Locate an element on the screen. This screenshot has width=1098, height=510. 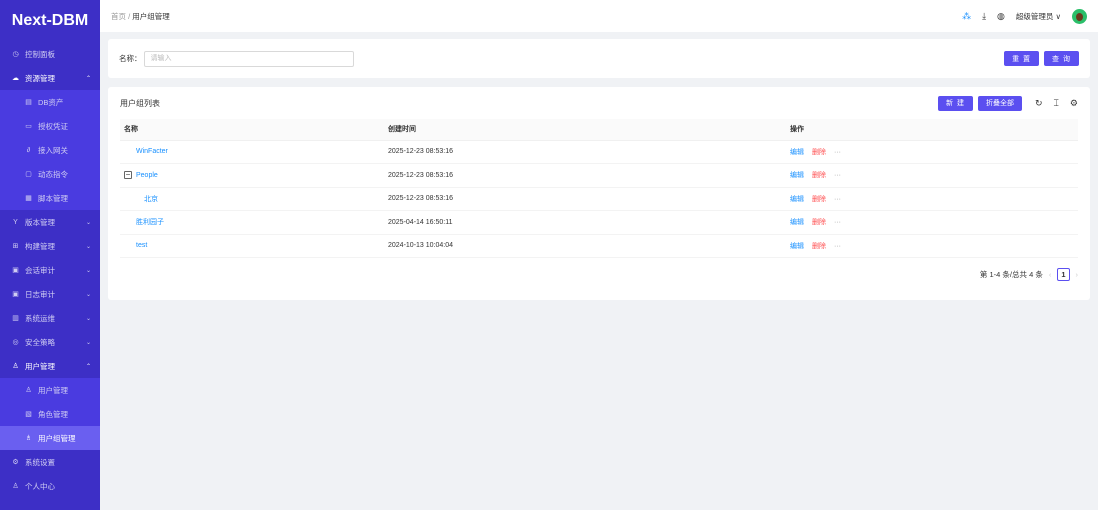
sidebar-item-1: ☁ 资源管理 ⌃ is located at coordinates (50, 78).